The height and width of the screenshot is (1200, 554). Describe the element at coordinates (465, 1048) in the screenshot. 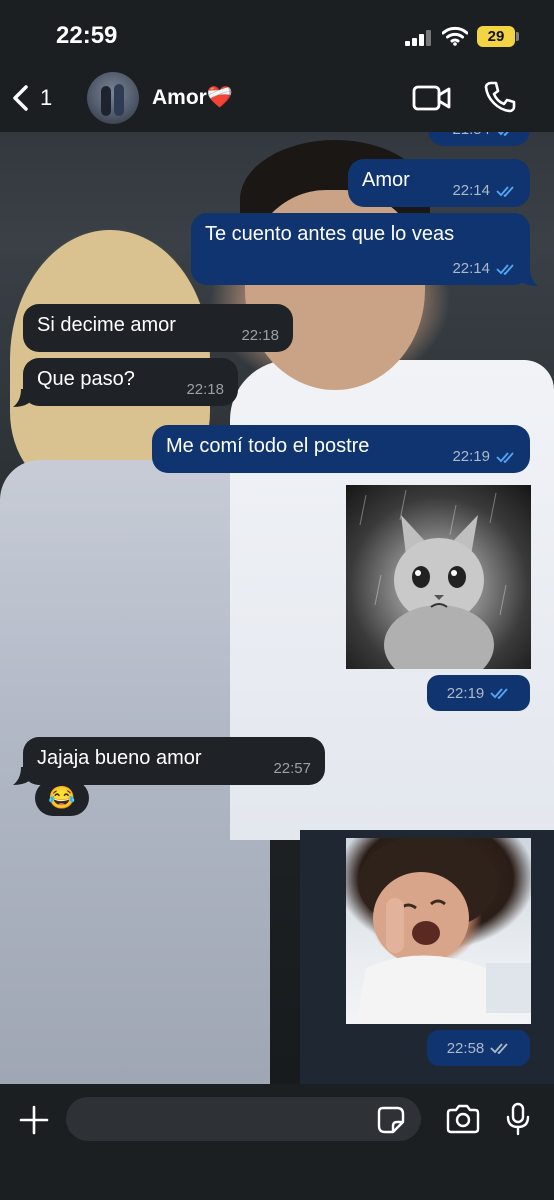

I see `message-time: 22:58` at that location.